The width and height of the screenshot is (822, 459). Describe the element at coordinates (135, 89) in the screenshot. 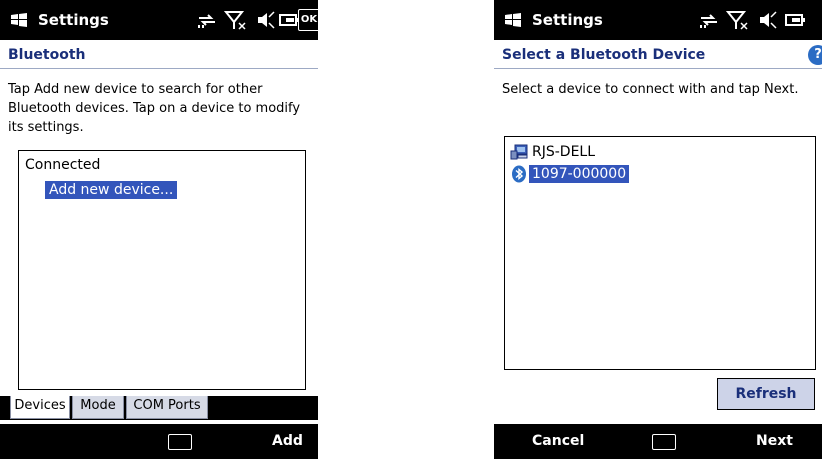

I see `instructions-line: Tap Add new device to search for other` at that location.